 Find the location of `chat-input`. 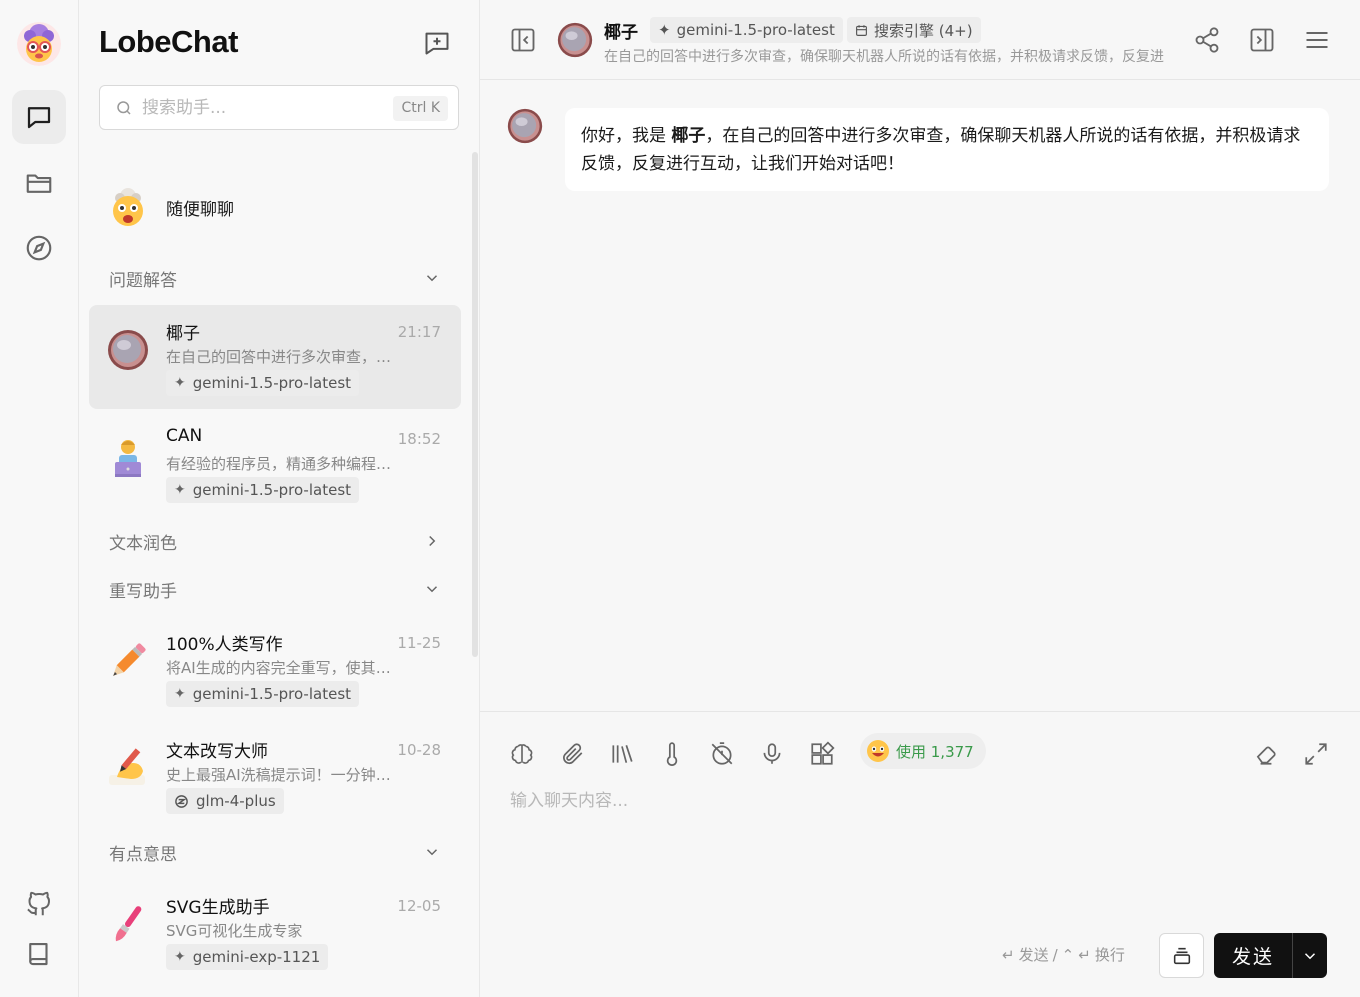

chat-input is located at coordinates (920, 846).